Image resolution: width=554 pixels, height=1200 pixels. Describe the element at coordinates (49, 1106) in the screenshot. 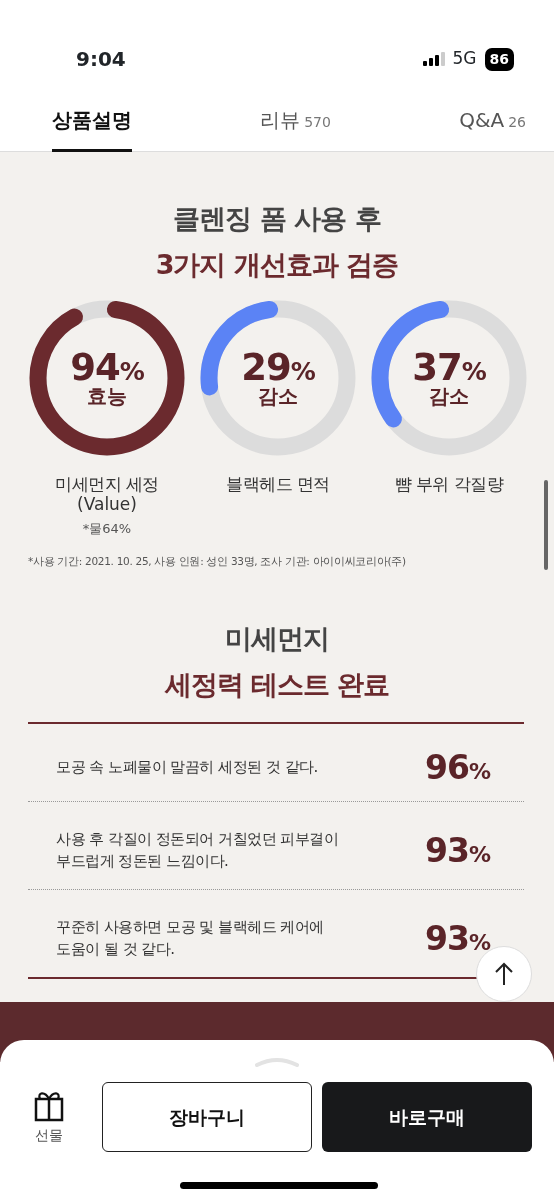

I see `gift-icon` at that location.